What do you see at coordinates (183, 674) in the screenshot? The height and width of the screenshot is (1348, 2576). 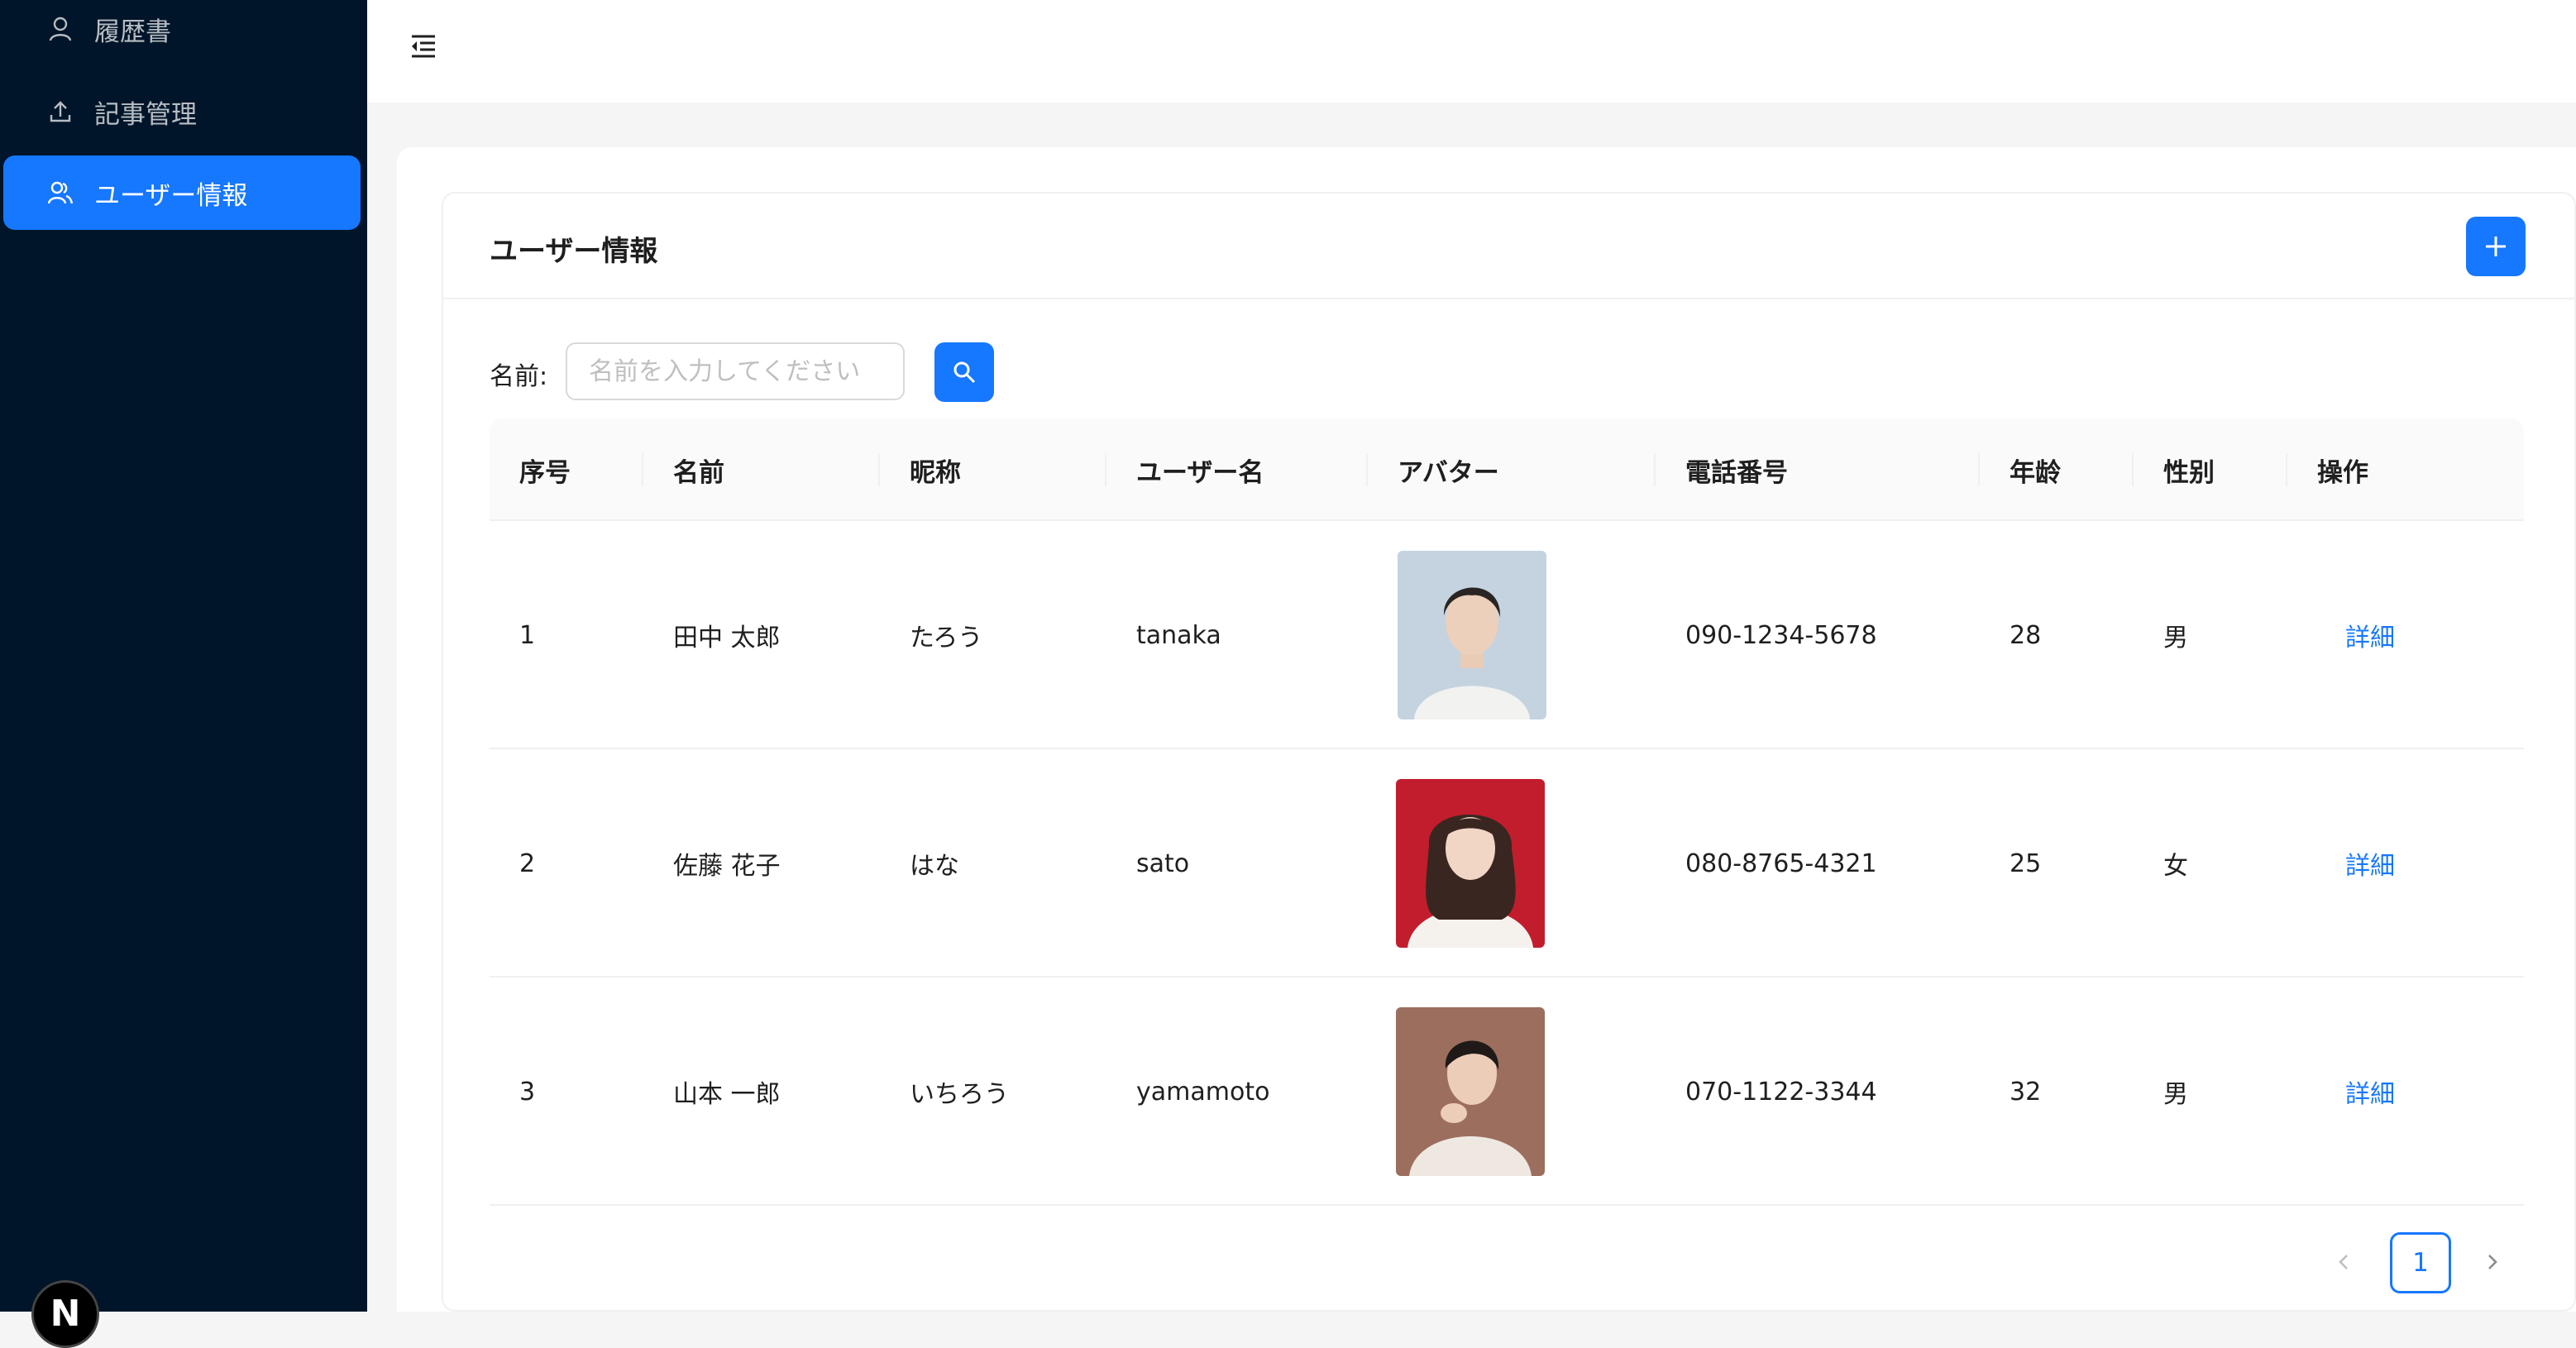 I see `sidebar: 履歴書 記事管理 ユーザー情報 N` at bounding box center [183, 674].